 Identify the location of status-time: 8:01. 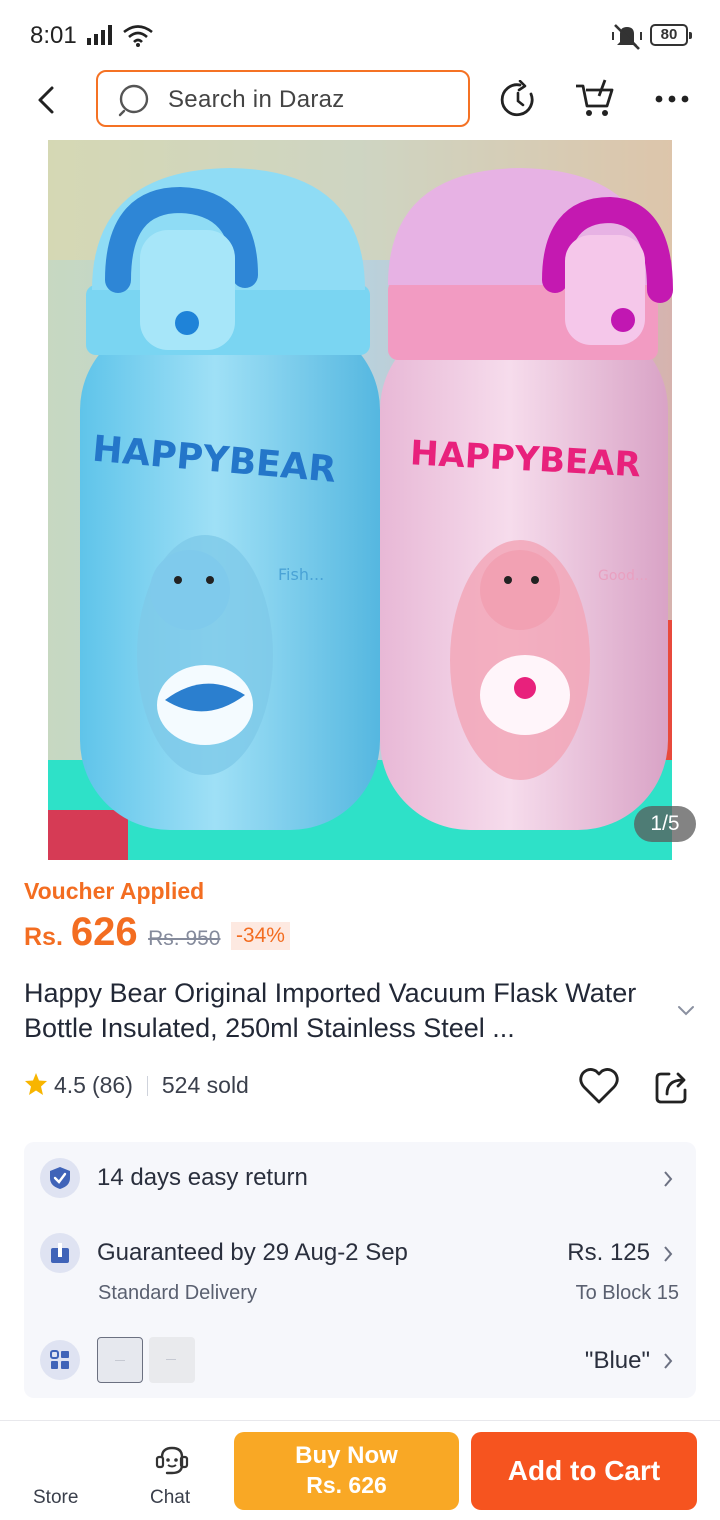
(53, 35).